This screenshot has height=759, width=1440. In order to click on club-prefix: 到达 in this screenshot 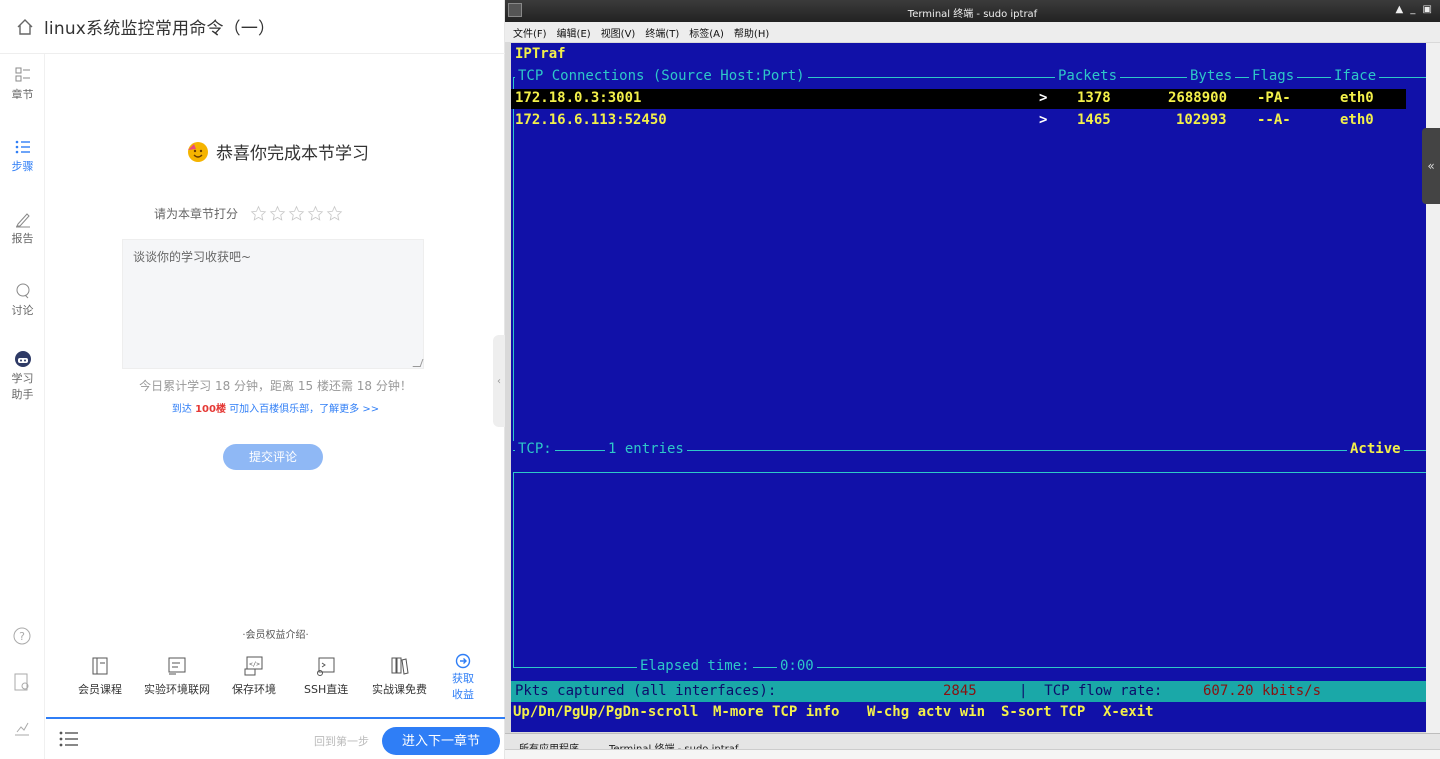, I will do `click(183, 409)`.